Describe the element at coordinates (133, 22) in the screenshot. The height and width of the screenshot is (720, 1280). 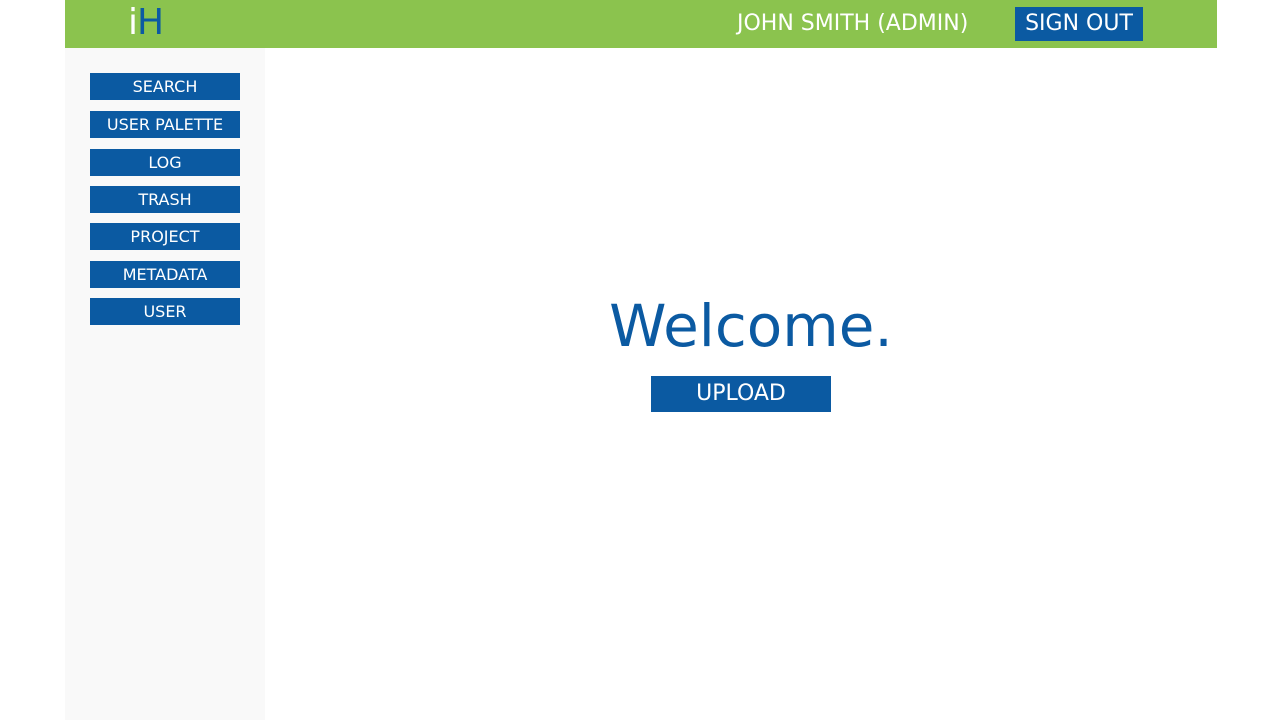
I see `logo-letter-i: i` at that location.